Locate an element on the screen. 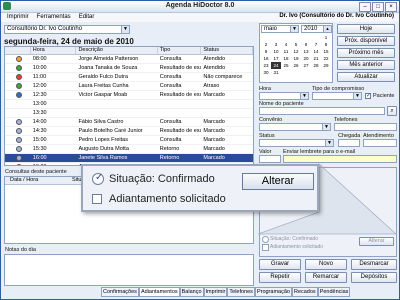  col-header-data-hora: Data / Hora is located at coordinates (37, 180).